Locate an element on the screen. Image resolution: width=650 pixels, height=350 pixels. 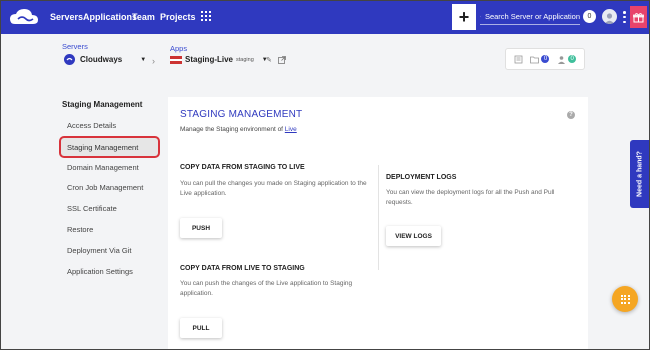
need-a-hand-label: Need a hand? is located at coordinates (640, 174).